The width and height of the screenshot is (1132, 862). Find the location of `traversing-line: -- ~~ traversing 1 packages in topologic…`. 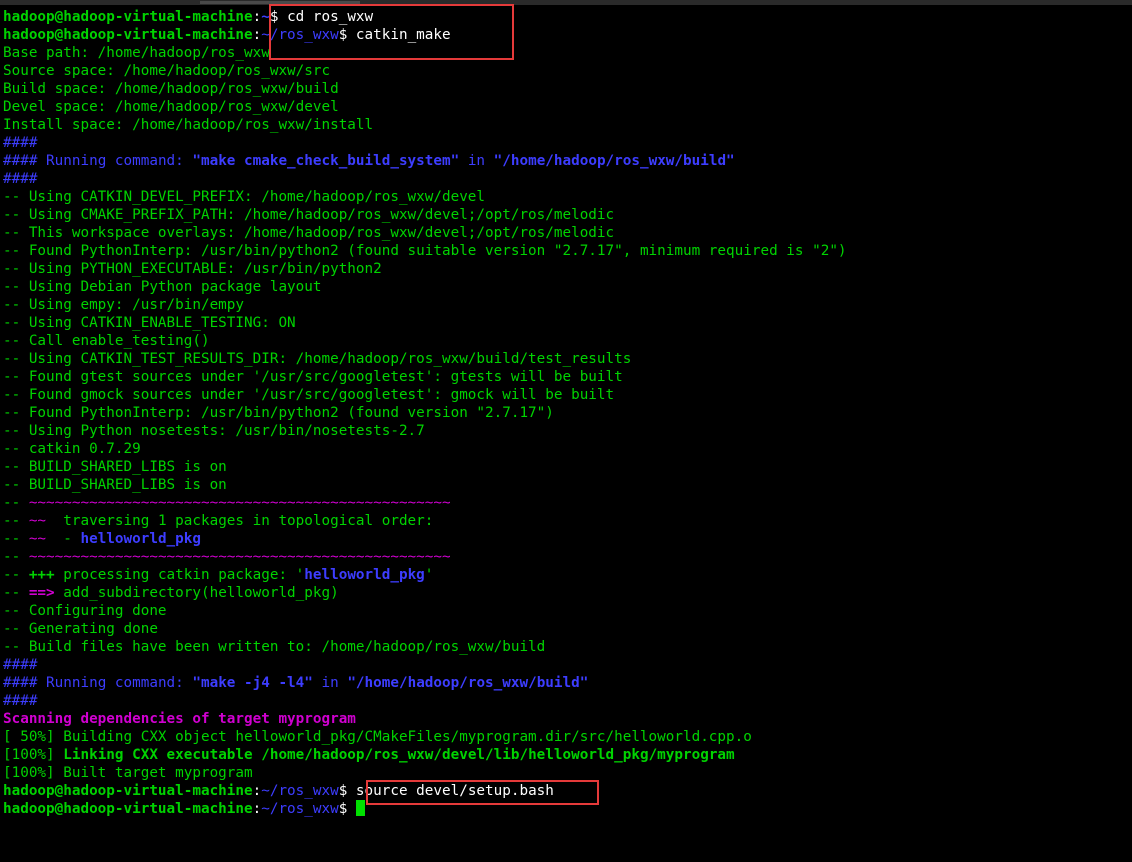

traversing-line: -- ~~ traversing 1 packages in topologic… is located at coordinates (218, 521).